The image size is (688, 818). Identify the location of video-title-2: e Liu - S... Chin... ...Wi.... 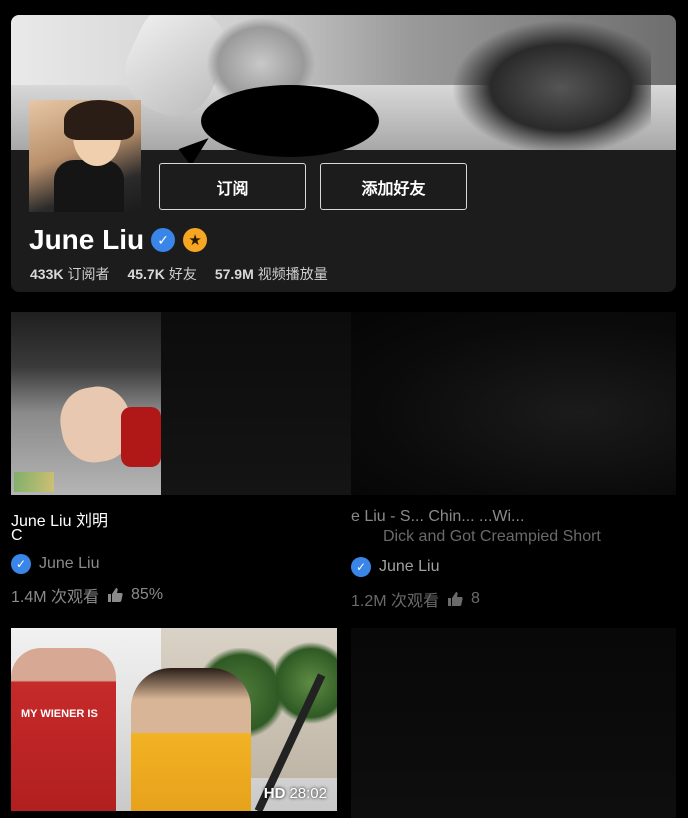
(437, 517).